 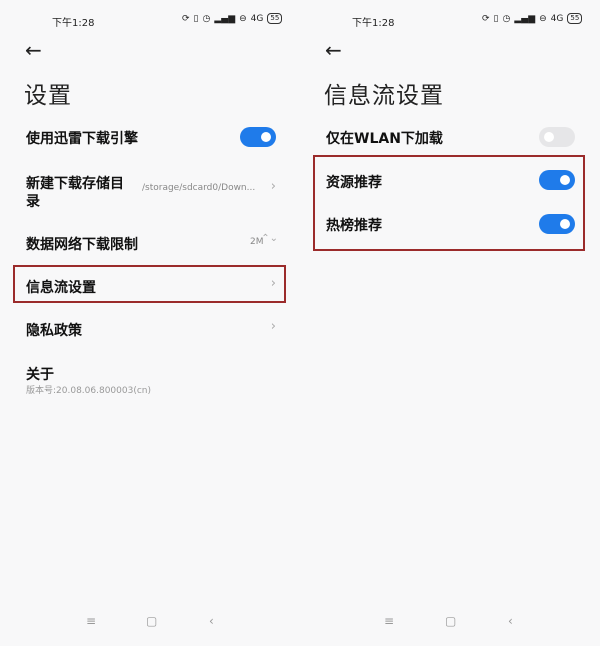 I want to click on setting-label-line2: 录, so click(x=33, y=202).